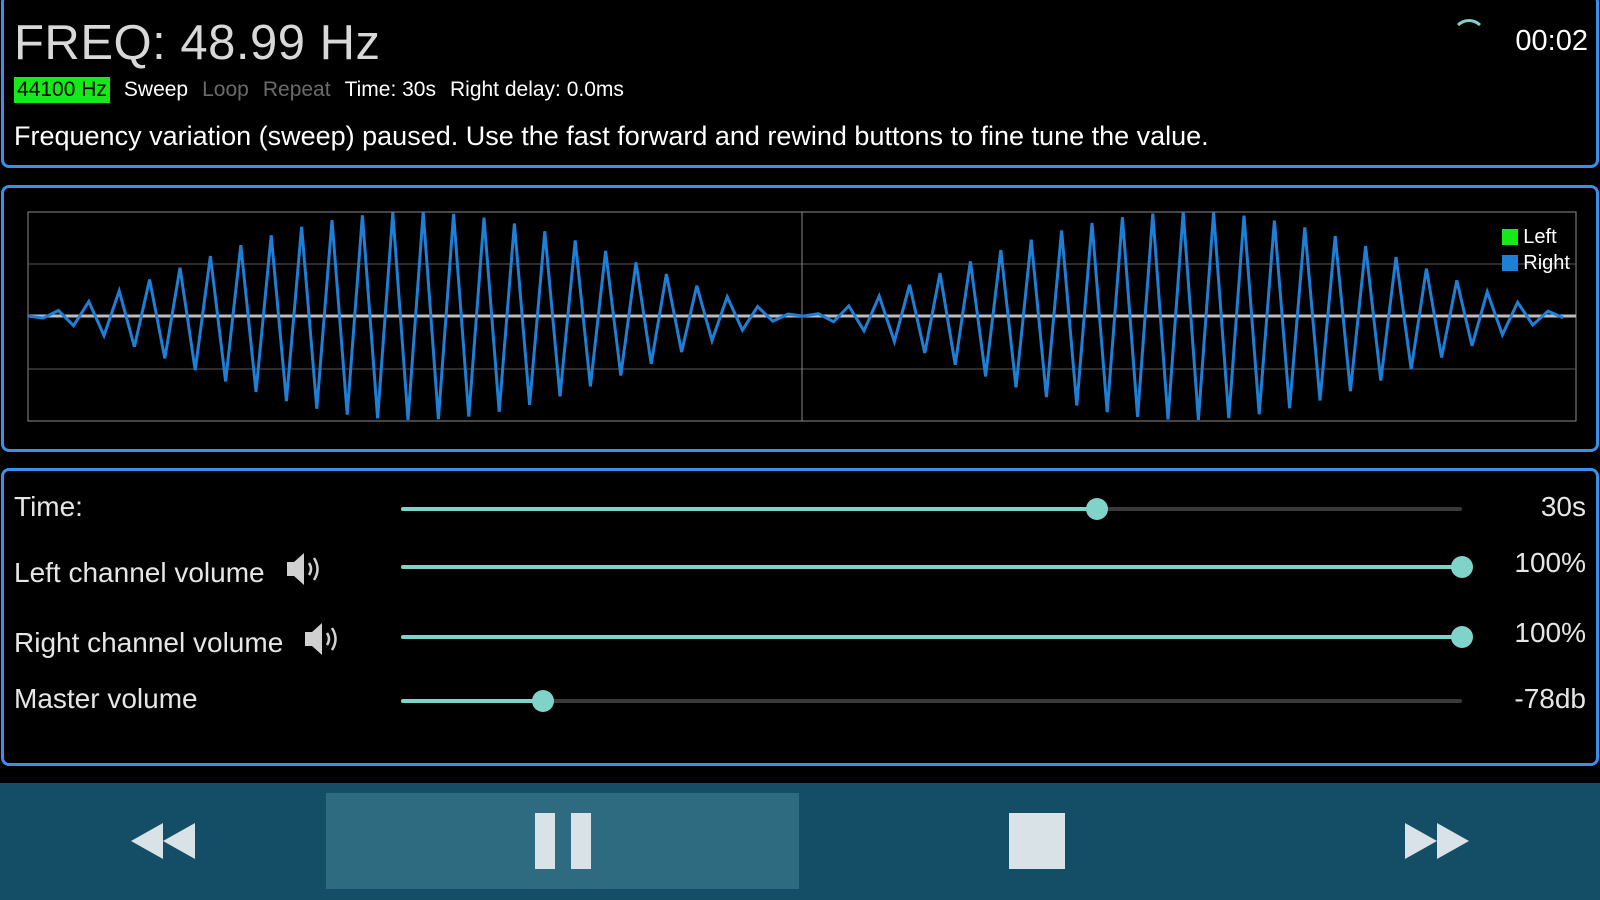  I want to click on waveform-legend: Left Right, so click(1536, 250).